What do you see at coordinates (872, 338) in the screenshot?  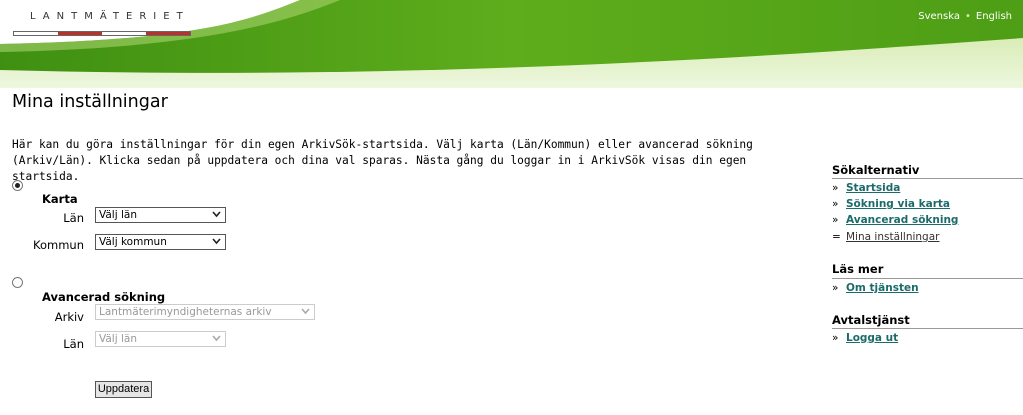 I see `sidebar-link-logga-ut: Logga ut` at bounding box center [872, 338].